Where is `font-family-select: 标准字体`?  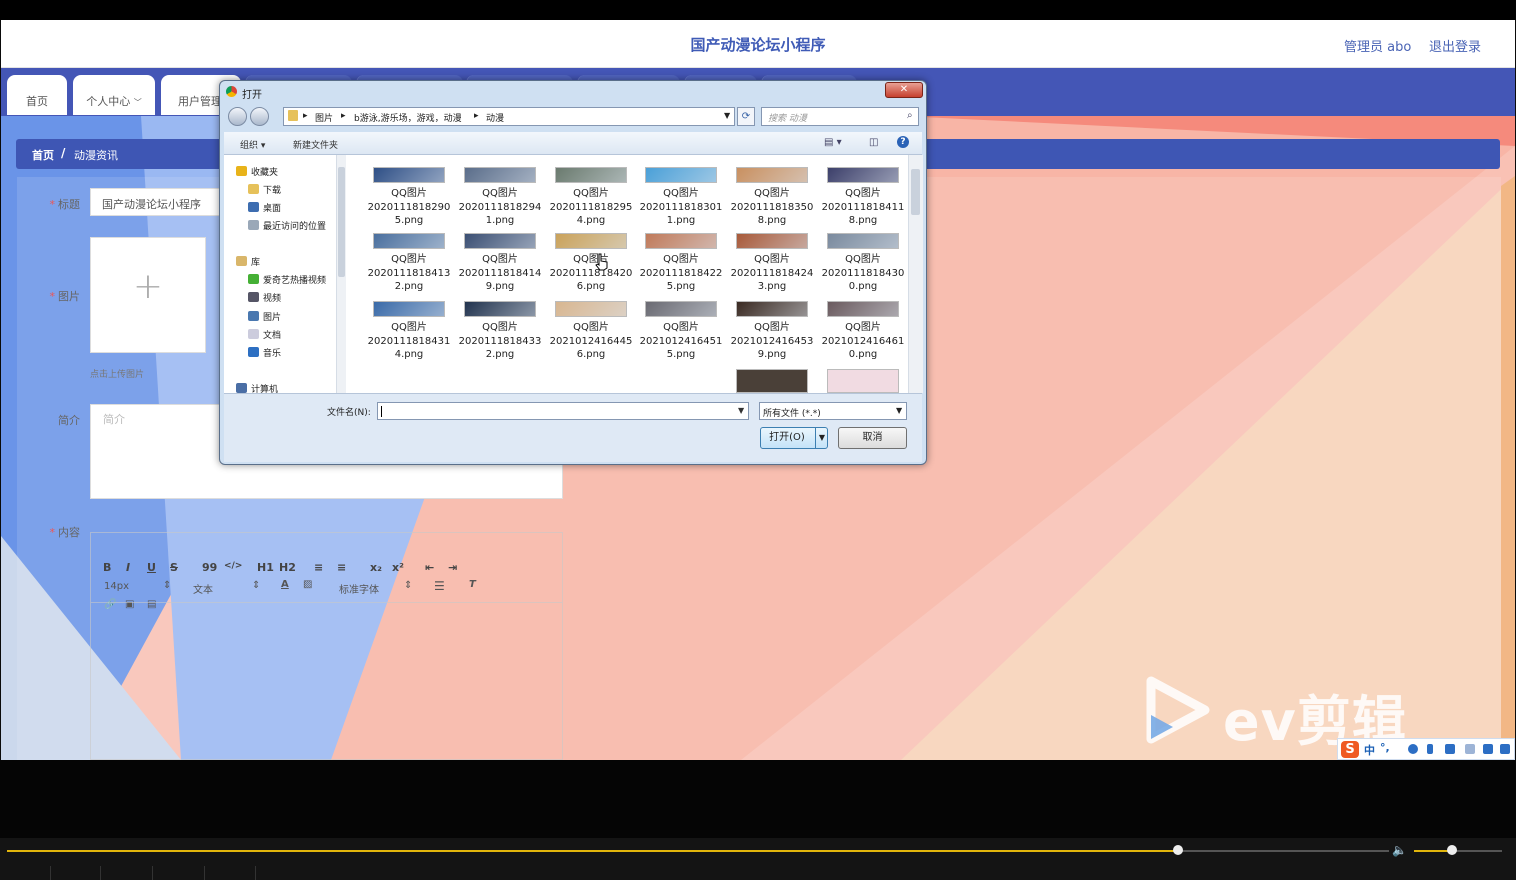 font-family-select: 标准字体 is located at coordinates (359, 588).